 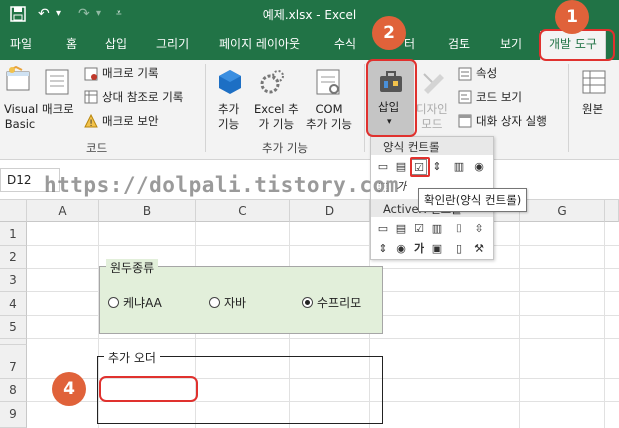 What do you see at coordinates (132, 357) in the screenshot?
I see `extra-order-groupbox-title: 추가 오더` at bounding box center [132, 357].